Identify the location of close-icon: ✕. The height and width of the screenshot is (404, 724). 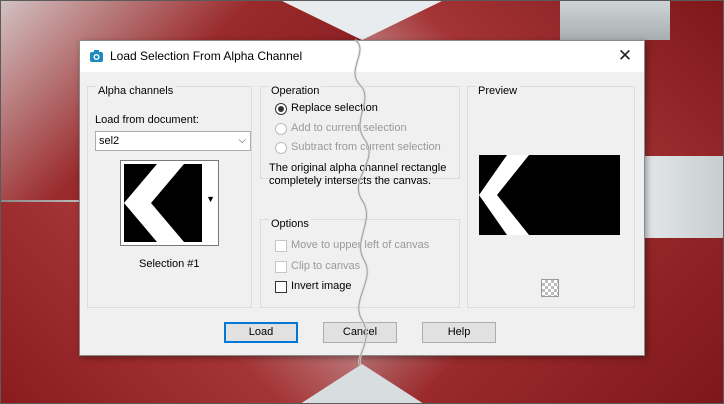
(625, 55).